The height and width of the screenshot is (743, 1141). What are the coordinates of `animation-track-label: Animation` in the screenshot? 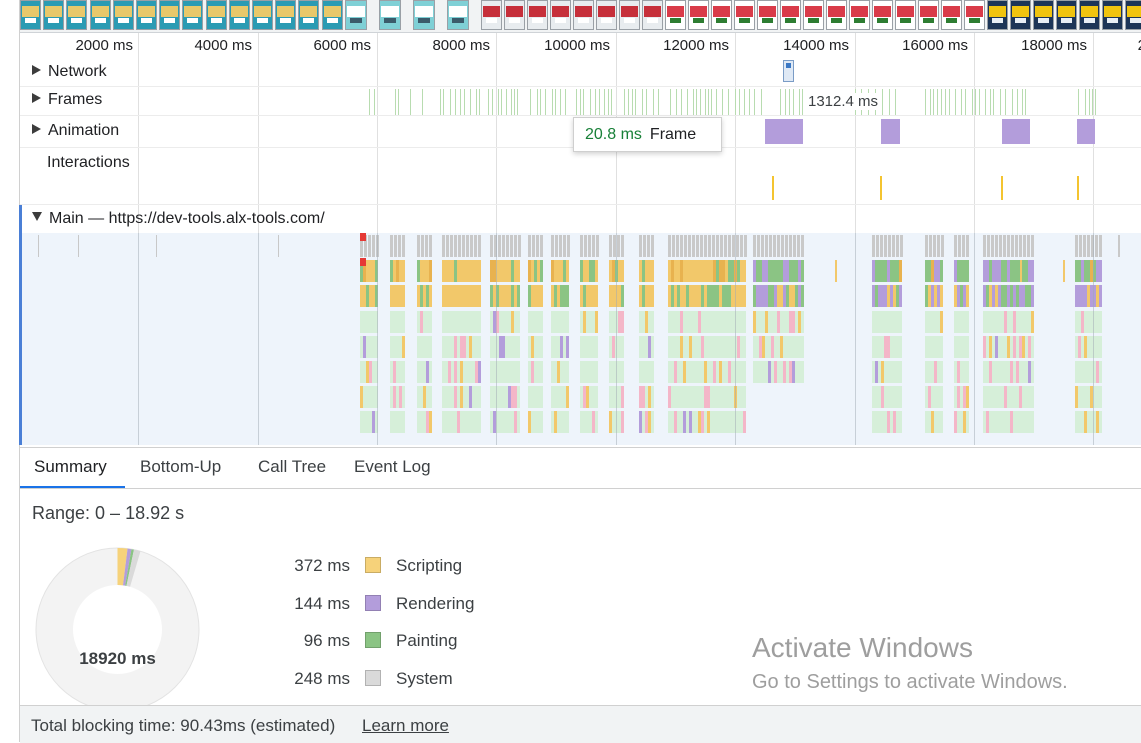 It's located at (75, 131).